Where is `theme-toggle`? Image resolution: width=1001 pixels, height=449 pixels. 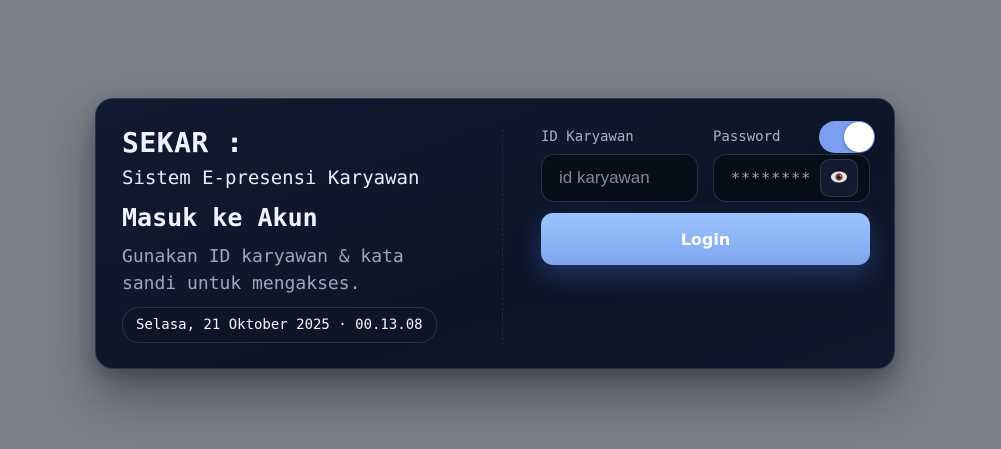 theme-toggle is located at coordinates (847, 137).